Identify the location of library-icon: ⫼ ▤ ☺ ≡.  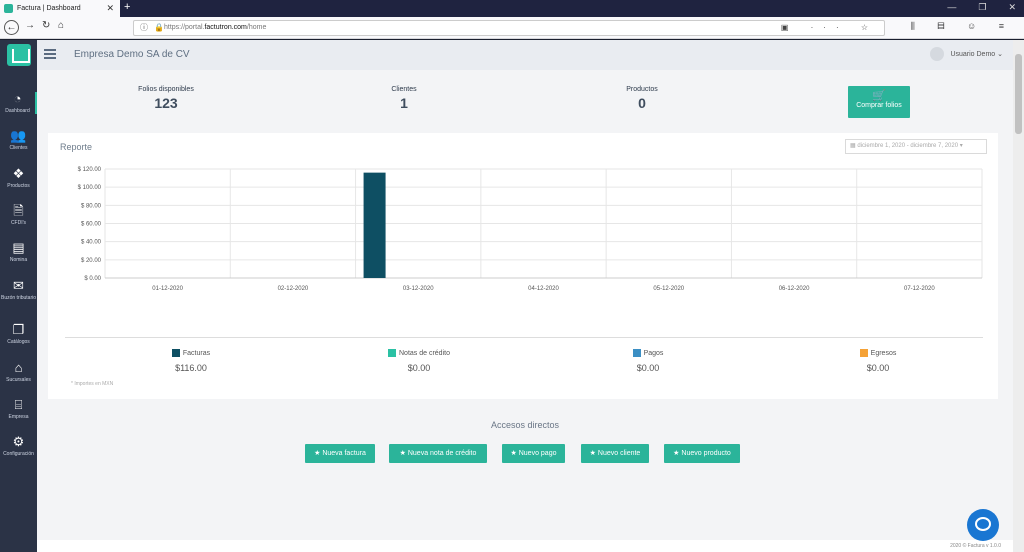
(962, 26).